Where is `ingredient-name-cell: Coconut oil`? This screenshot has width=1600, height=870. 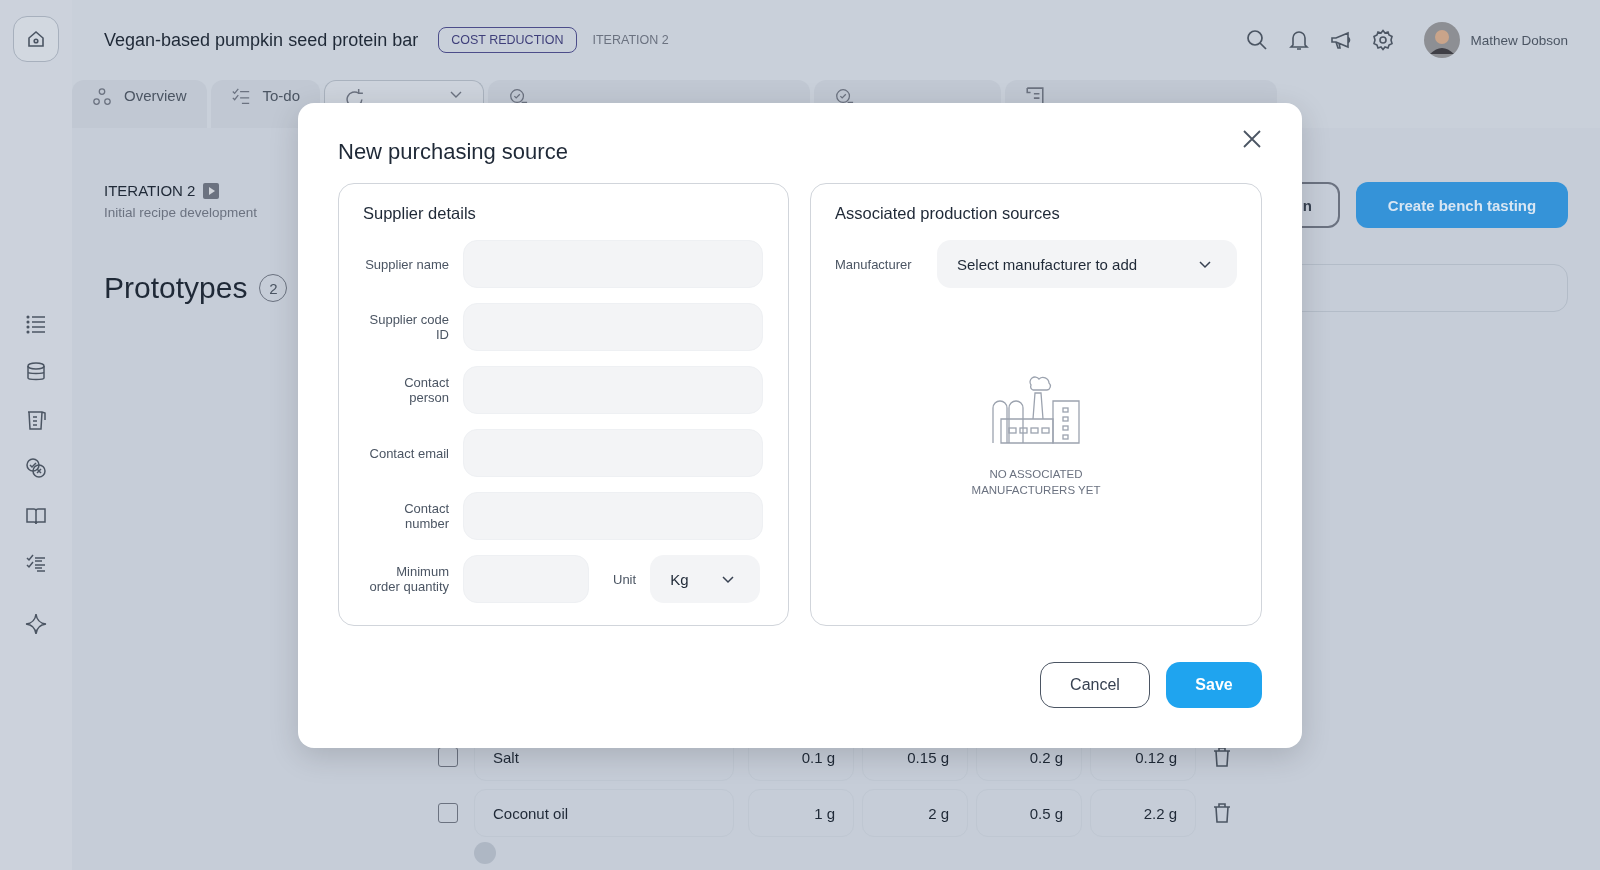
ingredient-name-cell: Coconut oil is located at coordinates (604, 813).